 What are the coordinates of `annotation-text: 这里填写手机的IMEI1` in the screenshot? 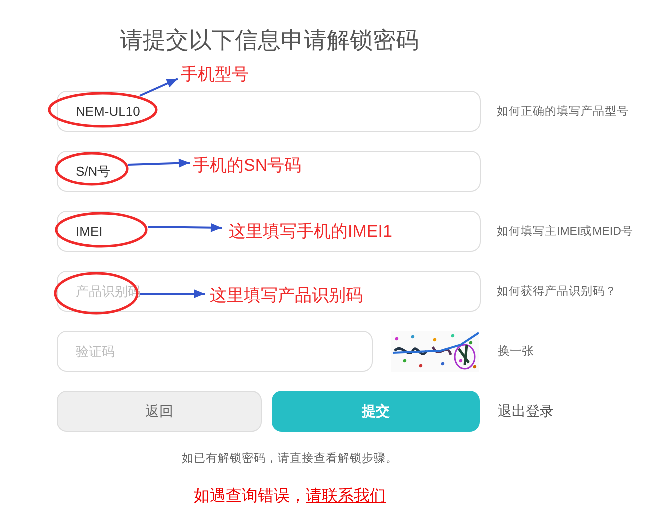 It's located at (310, 232).